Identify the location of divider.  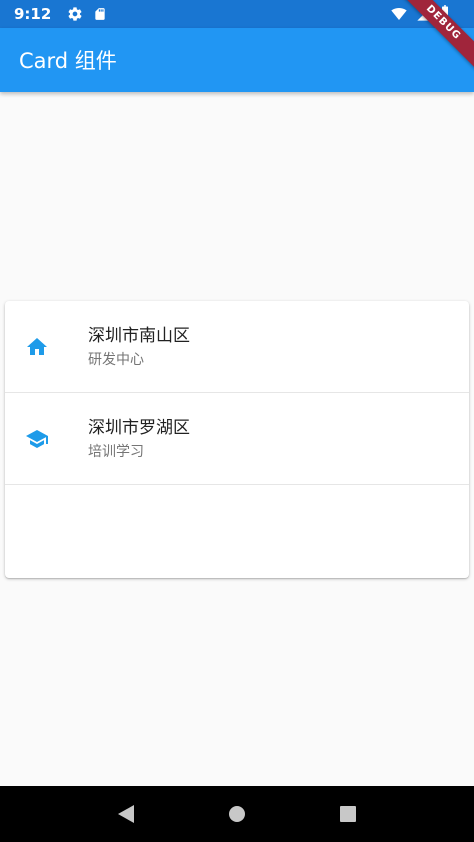
(237, 484).